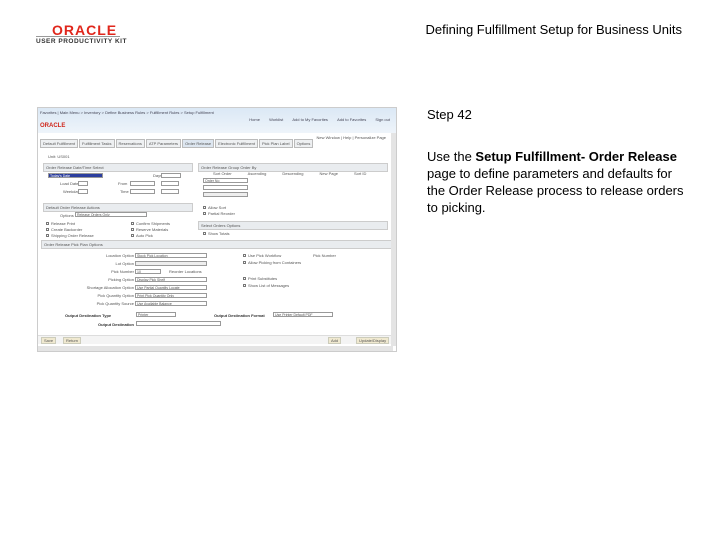  What do you see at coordinates (163, 143) in the screenshot?
I see `tab-atp-parameters: ATP Parameters` at bounding box center [163, 143].